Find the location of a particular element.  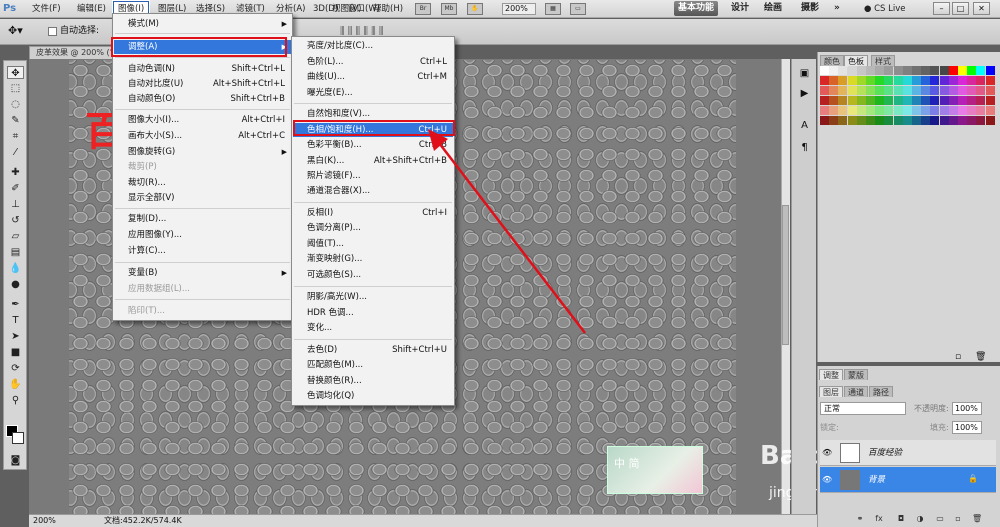

3d-rotate-icon: ⟳ is located at coordinates (15, 368).